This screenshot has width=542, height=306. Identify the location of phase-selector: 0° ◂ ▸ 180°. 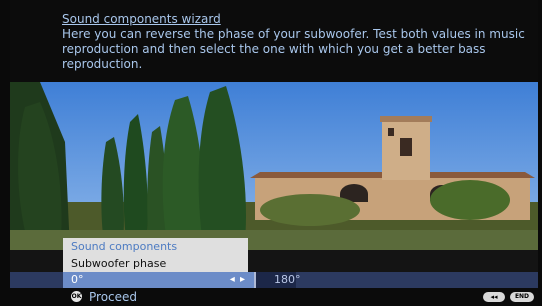
(274, 280).